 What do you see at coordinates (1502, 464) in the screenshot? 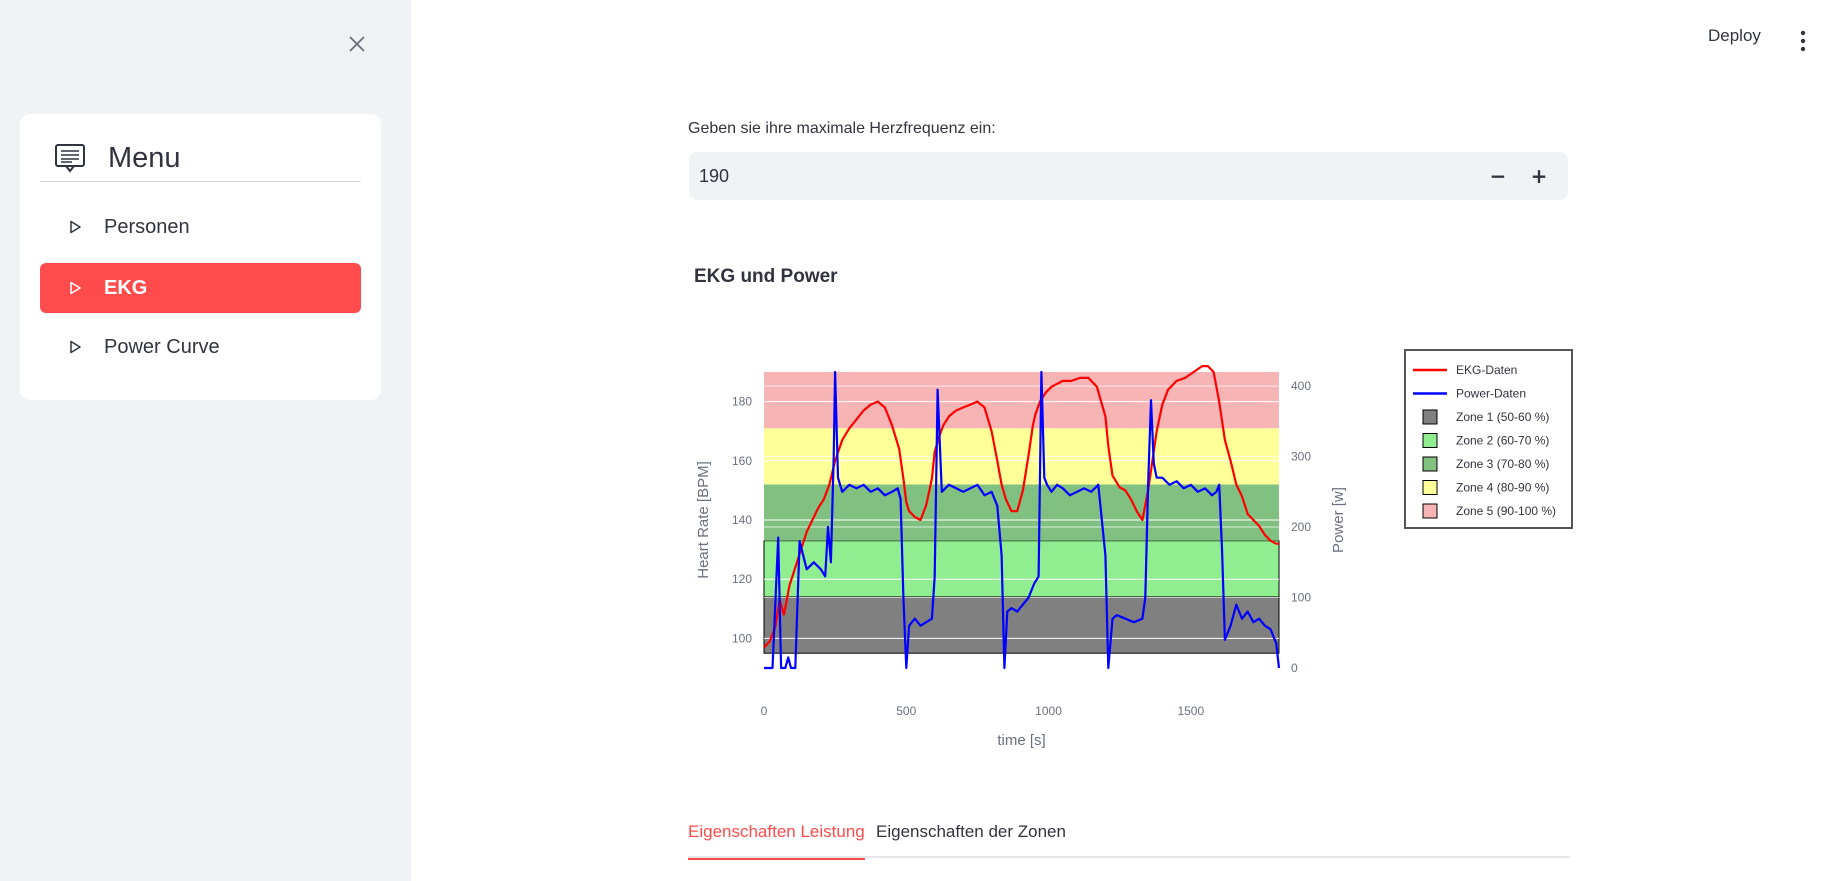
I see `legend-entry: Zone 3 (70-80 %)` at bounding box center [1502, 464].